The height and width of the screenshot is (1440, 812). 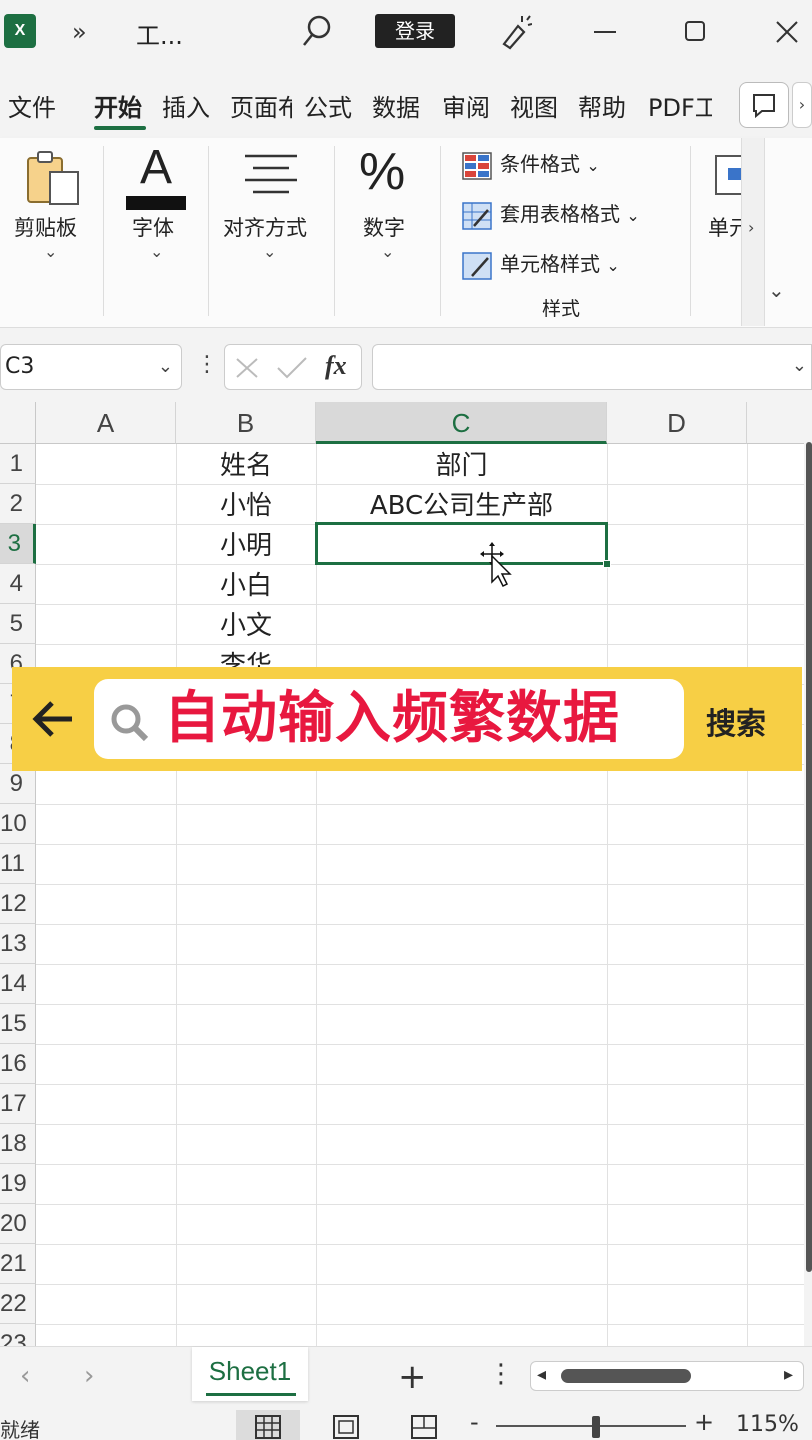 What do you see at coordinates (592, 367) in the screenshot?
I see `formula-input: ⌄` at bounding box center [592, 367].